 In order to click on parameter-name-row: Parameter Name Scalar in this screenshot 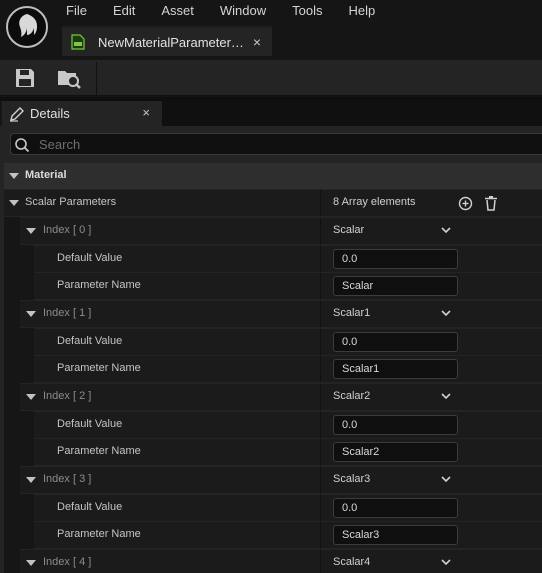, I will do `click(288, 286)`.